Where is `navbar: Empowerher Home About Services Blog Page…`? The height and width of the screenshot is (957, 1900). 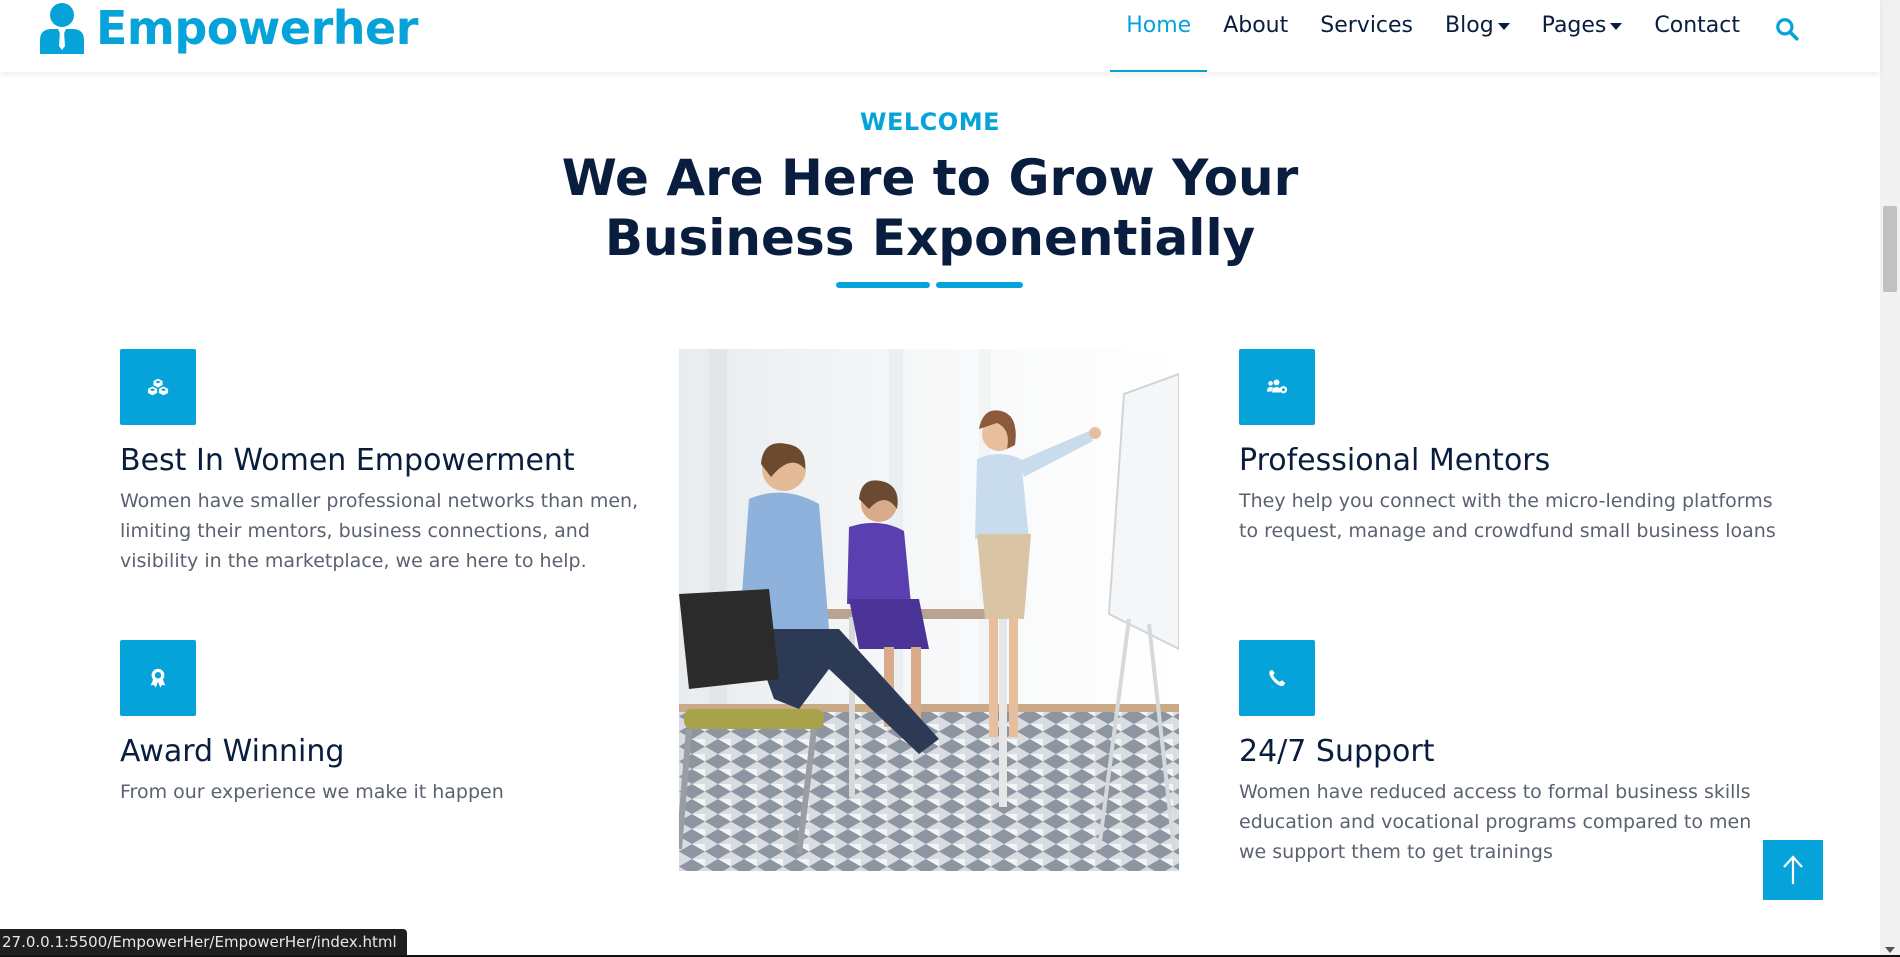 navbar: Empowerher Home About Services Blog Page… is located at coordinates (940, 36).